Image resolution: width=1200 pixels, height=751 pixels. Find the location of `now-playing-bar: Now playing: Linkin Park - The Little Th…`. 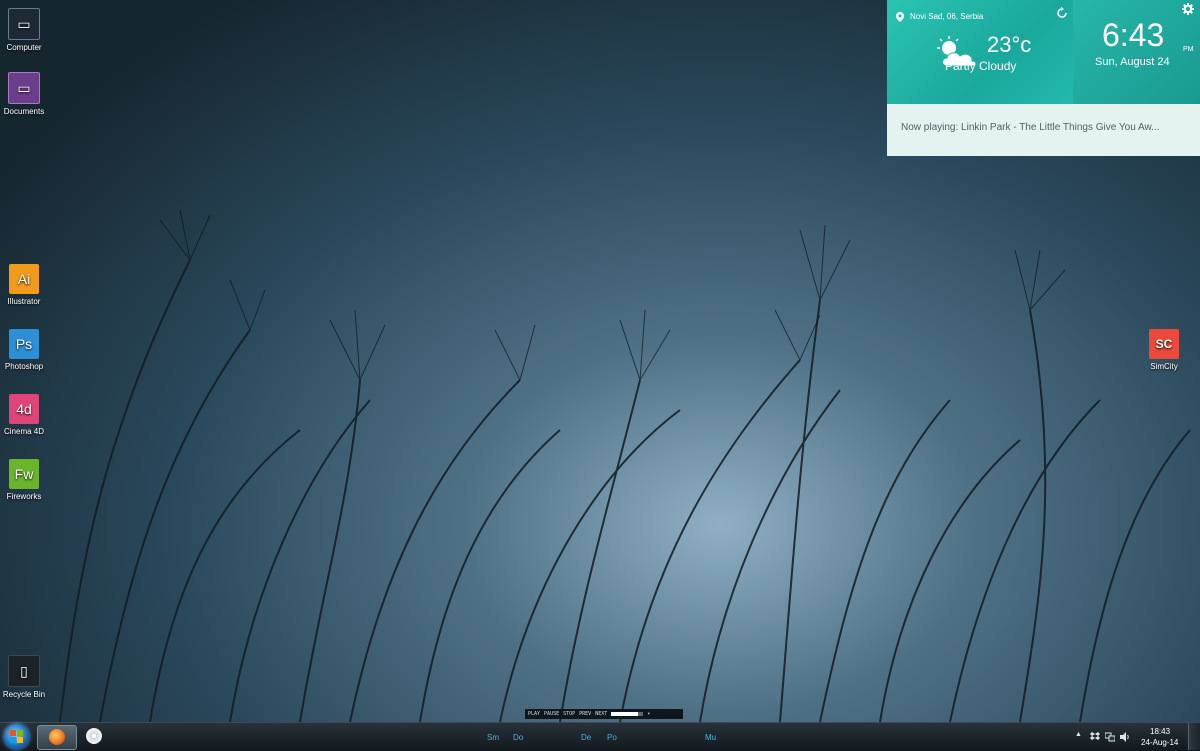

now-playing-bar: Now playing: Linkin Park - The Little Th… is located at coordinates (1043, 130).